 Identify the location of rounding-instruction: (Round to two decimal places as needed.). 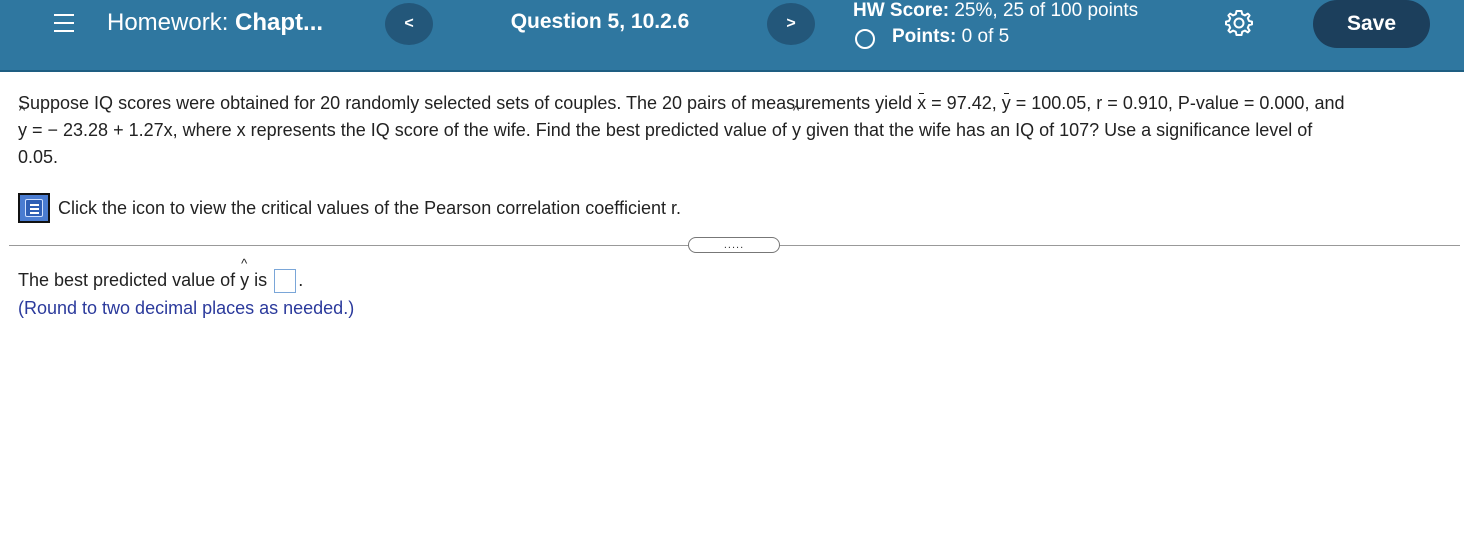
(186, 308).